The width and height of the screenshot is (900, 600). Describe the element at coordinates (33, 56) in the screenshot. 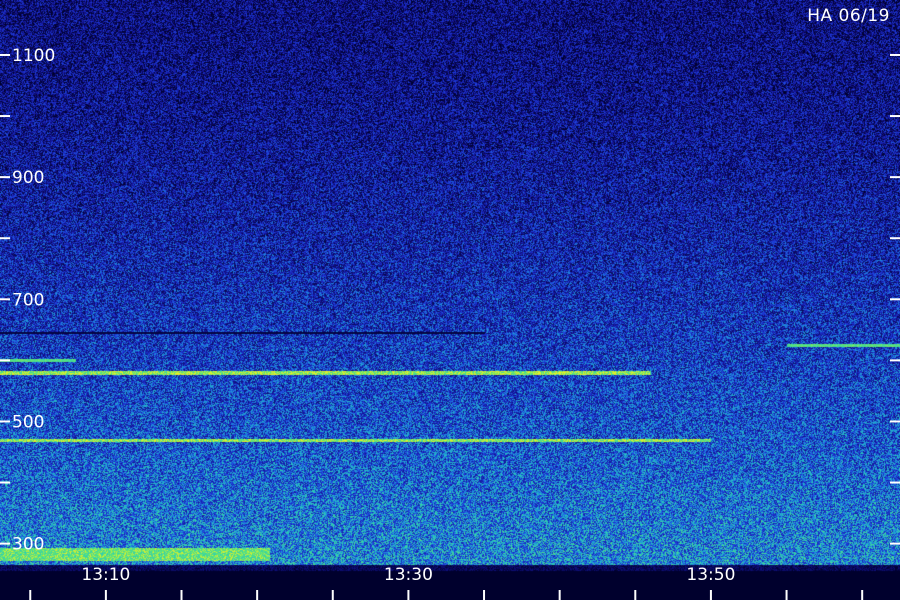

I see `y-tick-label: 1100` at that location.